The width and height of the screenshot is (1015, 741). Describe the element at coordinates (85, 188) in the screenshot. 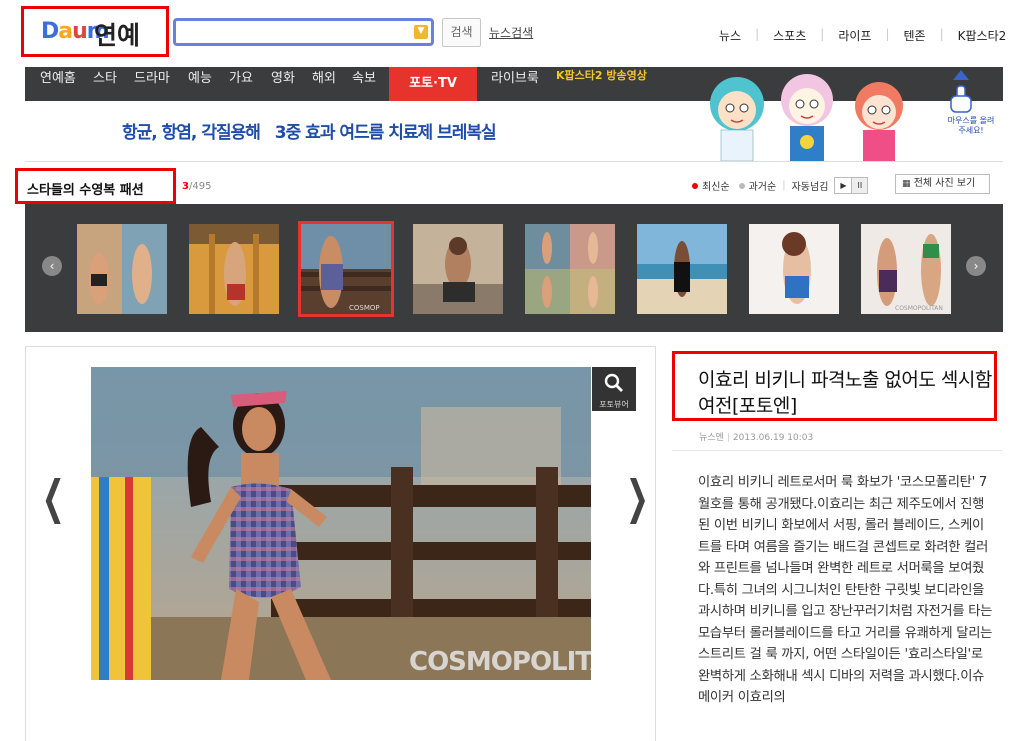

I see `gallery-title: 스타들의 수영복 패션` at that location.